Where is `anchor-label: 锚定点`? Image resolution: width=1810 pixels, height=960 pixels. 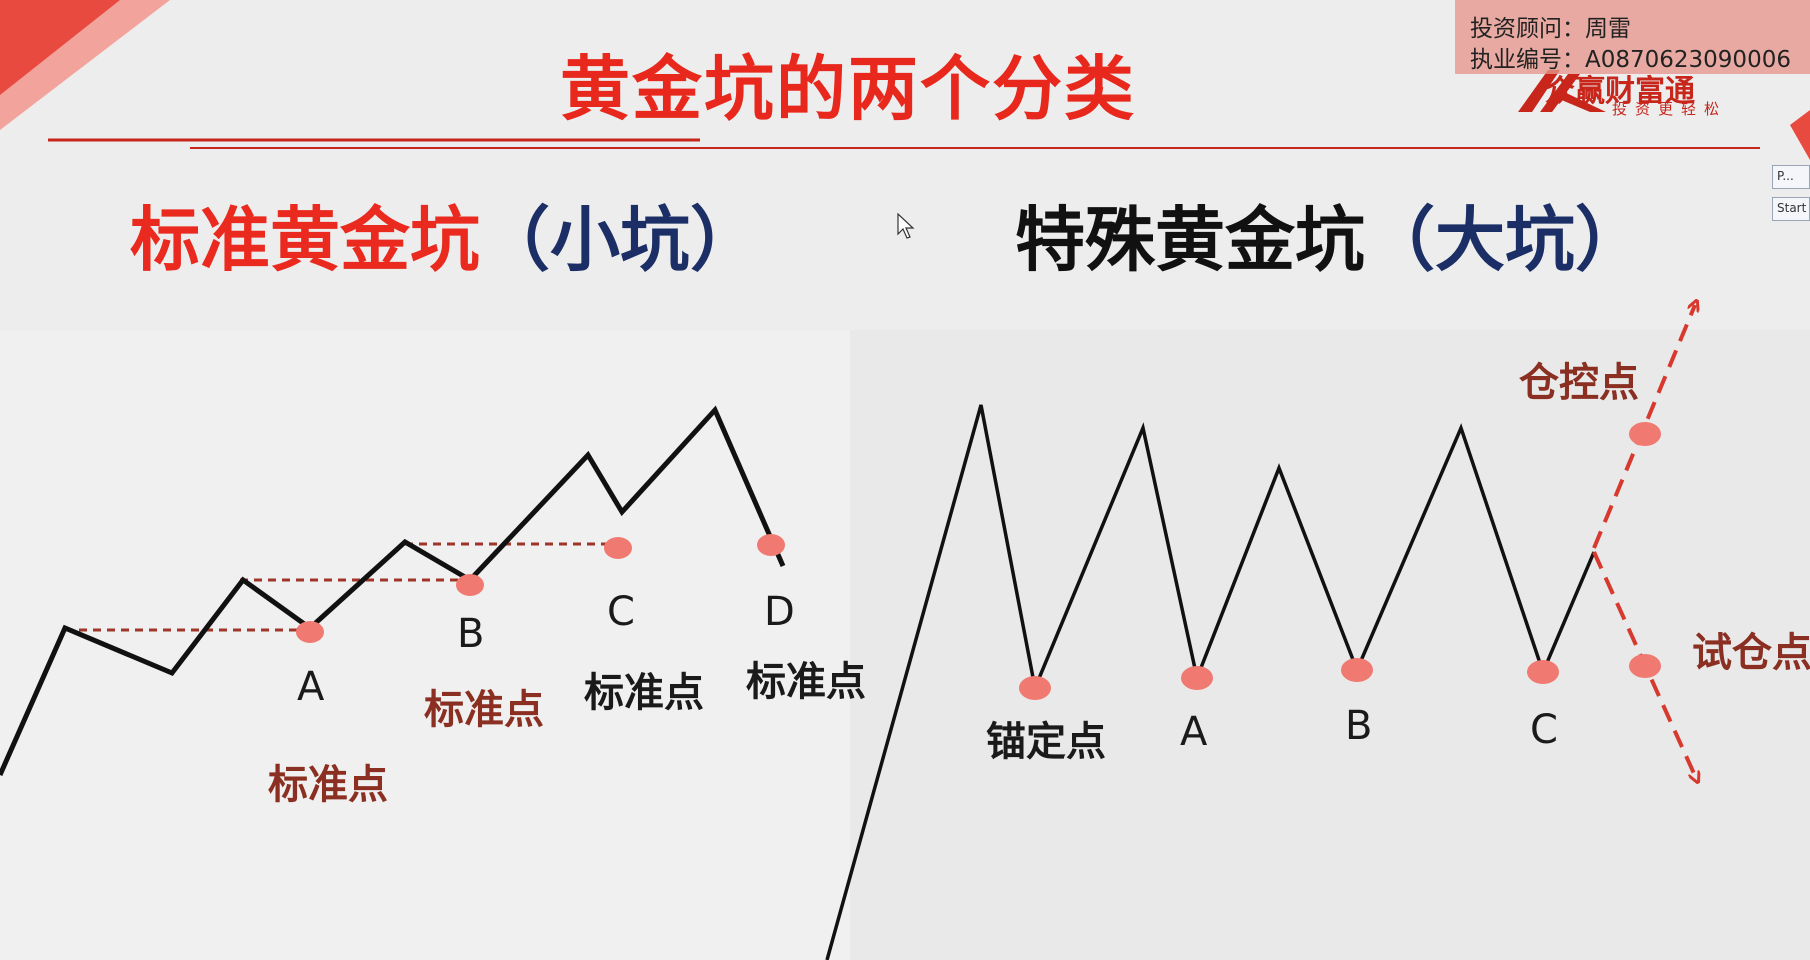
anchor-label: 锚定点 is located at coordinates (1046, 742).